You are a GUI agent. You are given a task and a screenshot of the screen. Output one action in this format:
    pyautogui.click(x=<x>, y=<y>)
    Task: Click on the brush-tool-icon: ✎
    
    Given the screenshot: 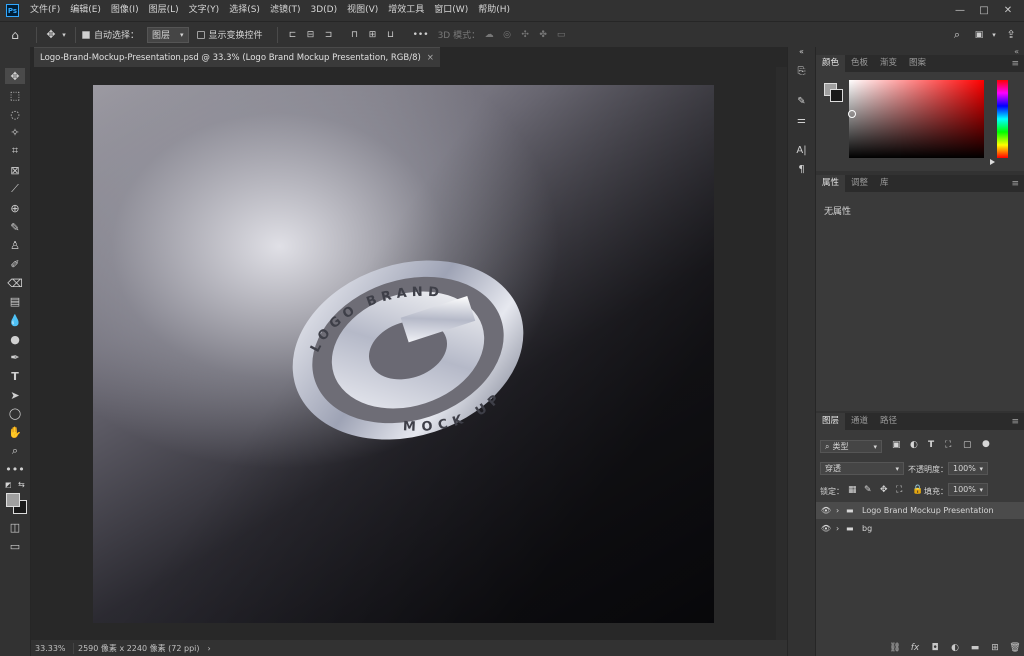 What is the action you would take?
    pyautogui.click(x=15, y=227)
    